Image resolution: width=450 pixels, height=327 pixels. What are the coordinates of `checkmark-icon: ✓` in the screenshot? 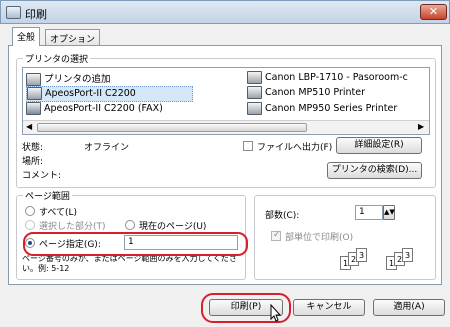 It's located at (277, 235).